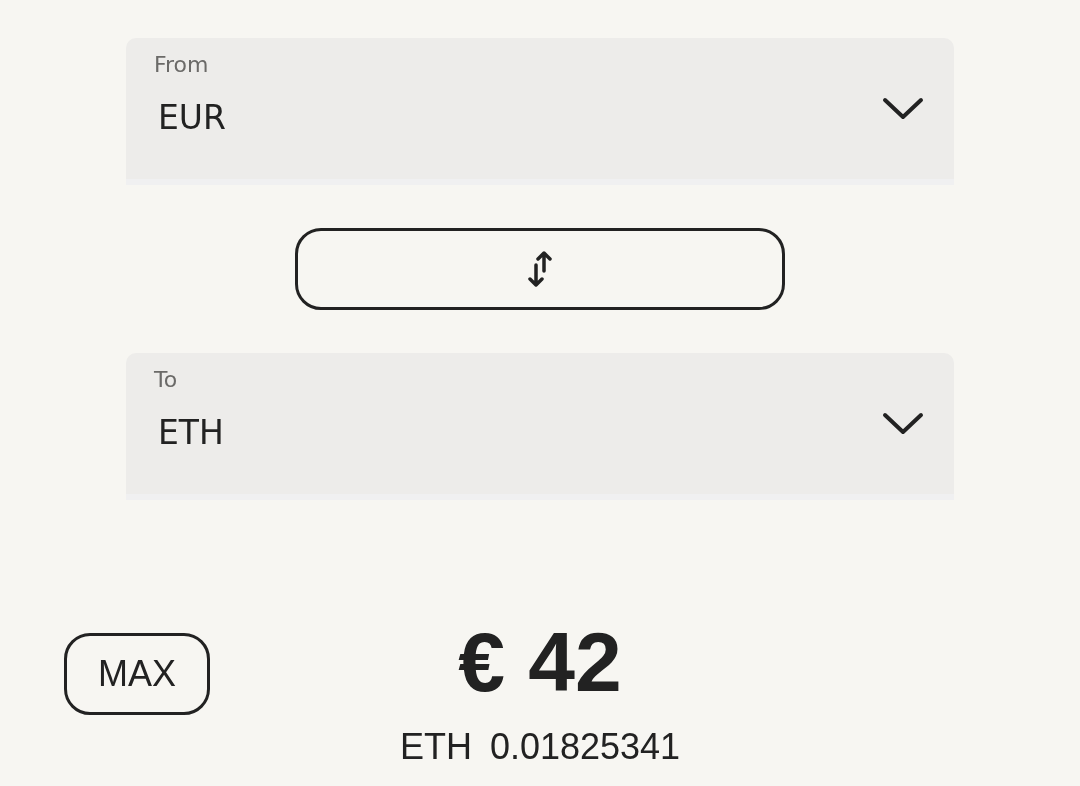 This screenshot has height=786, width=1080. What do you see at coordinates (540, 111) in the screenshot?
I see `from-currency-dropdown: From EUR` at bounding box center [540, 111].